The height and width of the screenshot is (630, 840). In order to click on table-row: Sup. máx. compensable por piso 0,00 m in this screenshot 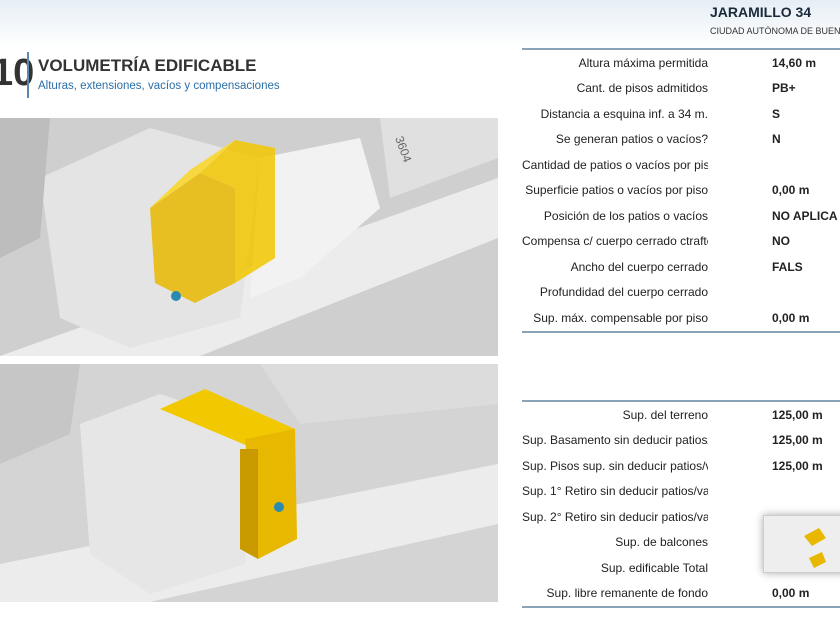, I will do `click(681, 318)`.